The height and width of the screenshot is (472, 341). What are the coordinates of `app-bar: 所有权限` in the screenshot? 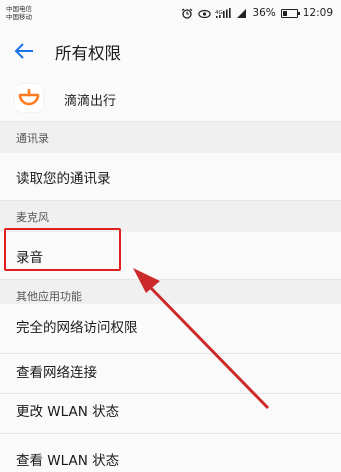 It's located at (170, 51).